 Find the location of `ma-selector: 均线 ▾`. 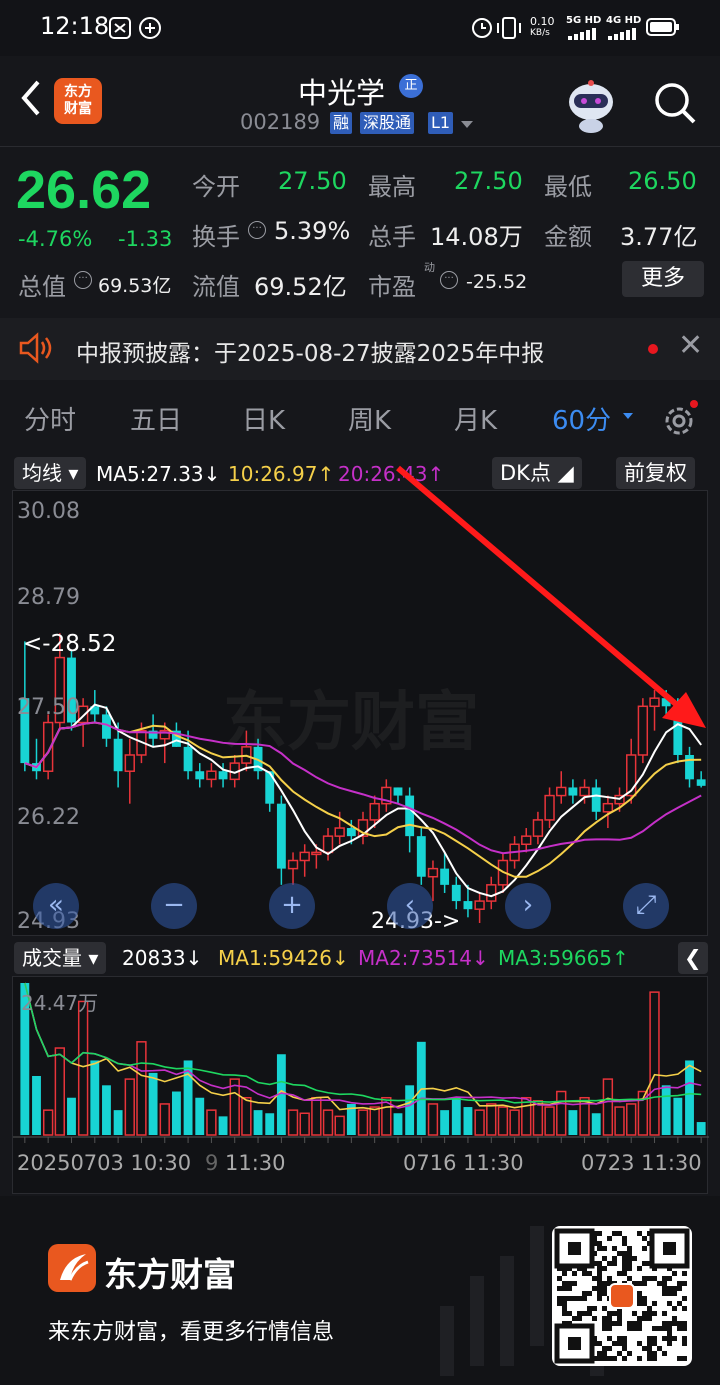

ma-selector: 均线 ▾ is located at coordinates (50, 473).